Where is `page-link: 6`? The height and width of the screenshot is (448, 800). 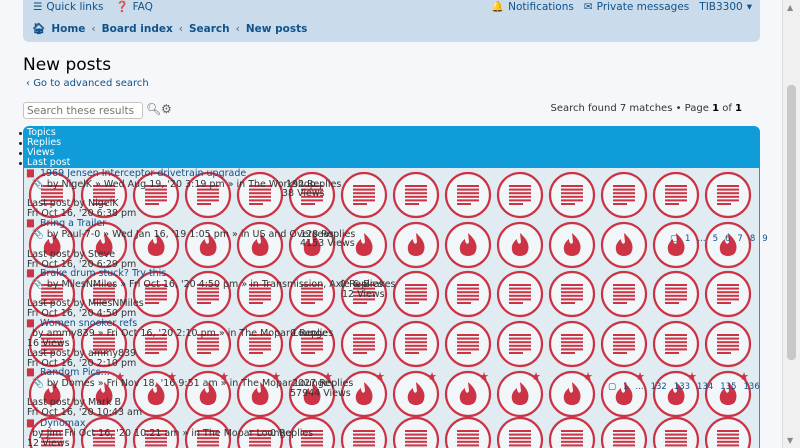 page-link: 6 is located at coordinates (727, 239).